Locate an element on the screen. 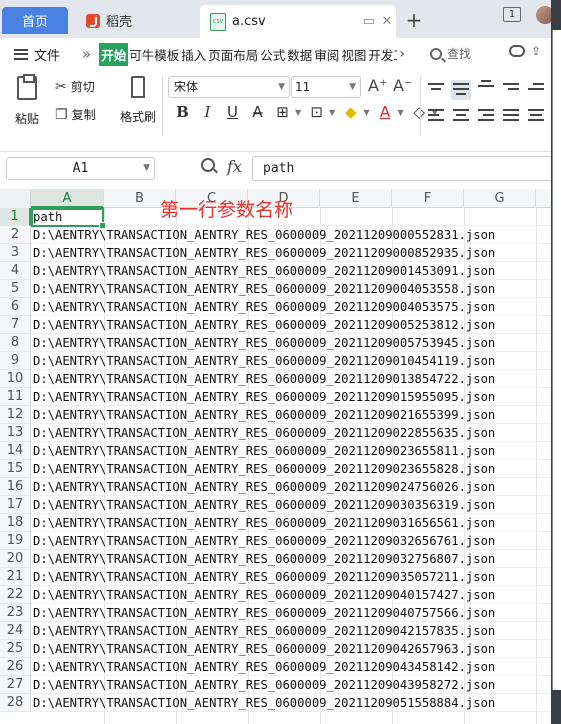 The width and height of the screenshot is (561, 724). window-count-badge: 1 is located at coordinates (512, 14).